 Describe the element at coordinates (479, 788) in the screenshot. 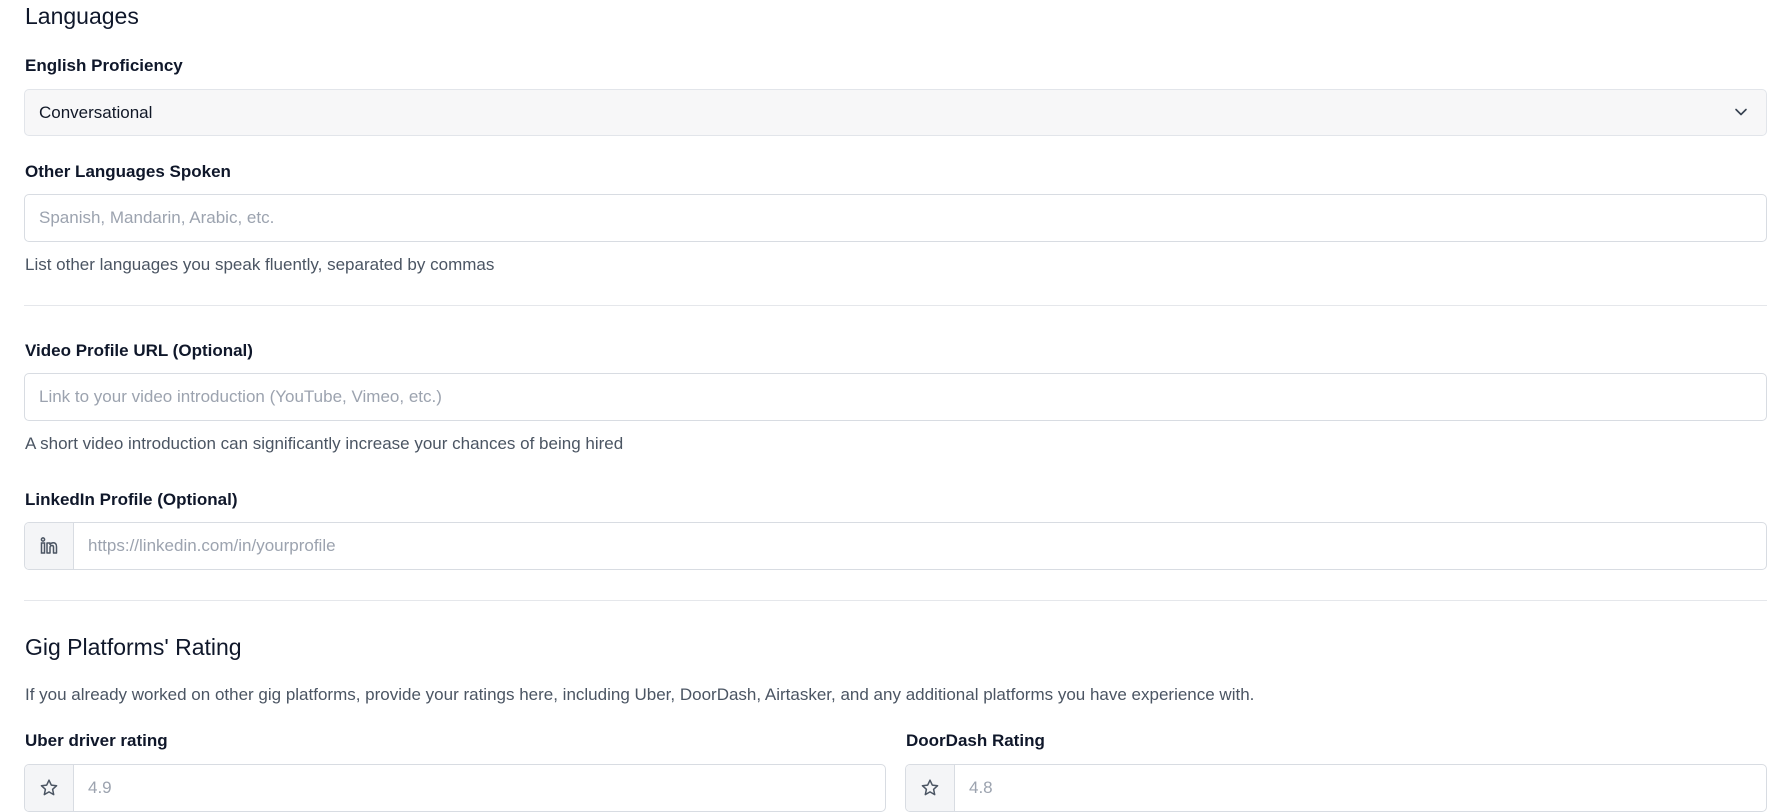

I see `uber-rating-input` at that location.